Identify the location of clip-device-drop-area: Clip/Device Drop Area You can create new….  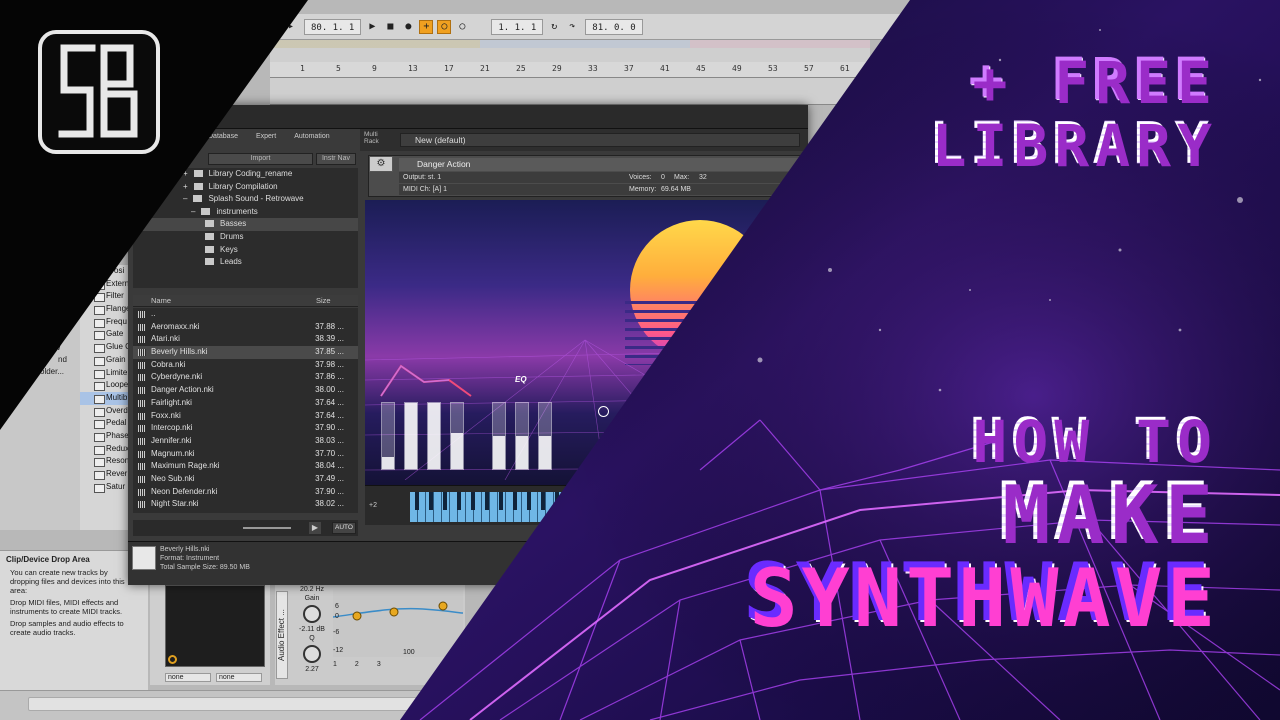
(74, 620).